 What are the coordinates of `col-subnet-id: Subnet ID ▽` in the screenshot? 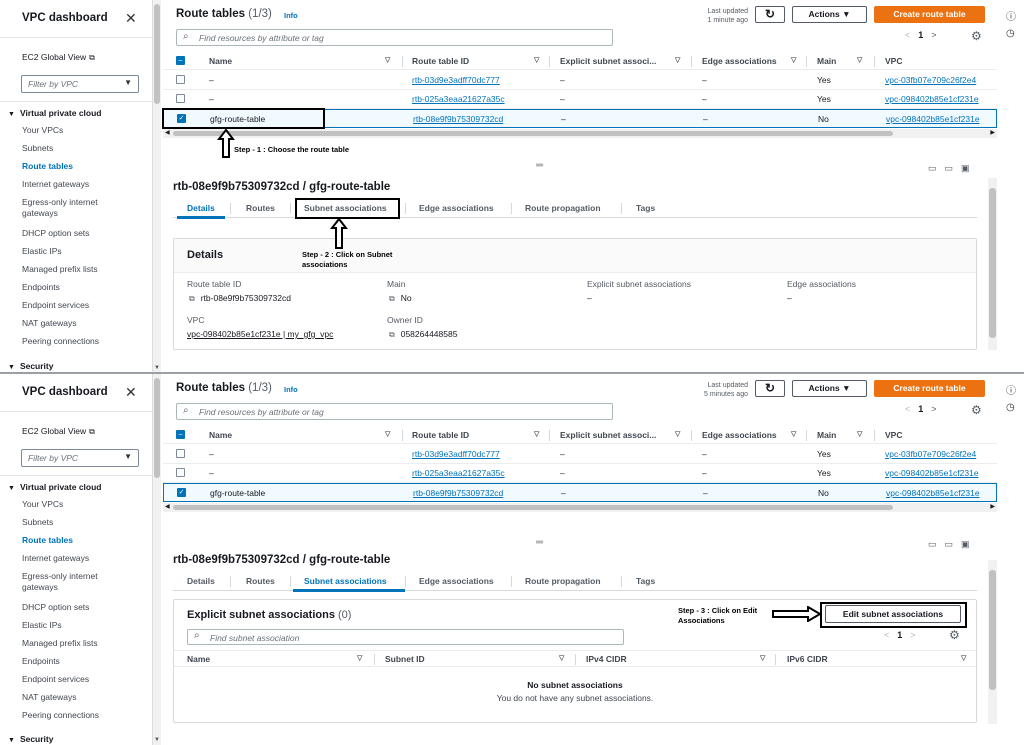 It's located at (474, 659).